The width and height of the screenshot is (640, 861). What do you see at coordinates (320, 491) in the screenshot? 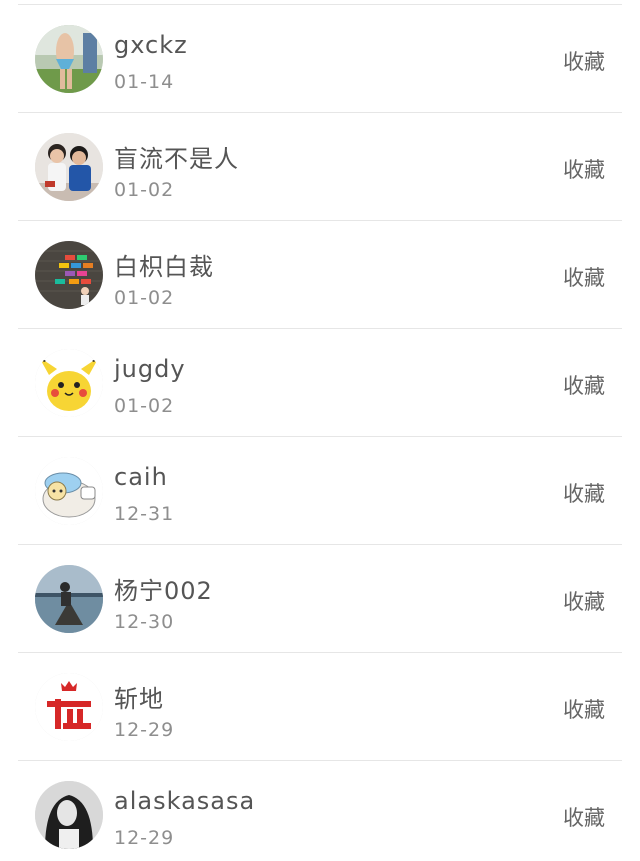
I see `list-item: caih 12-31 收藏` at bounding box center [320, 491].